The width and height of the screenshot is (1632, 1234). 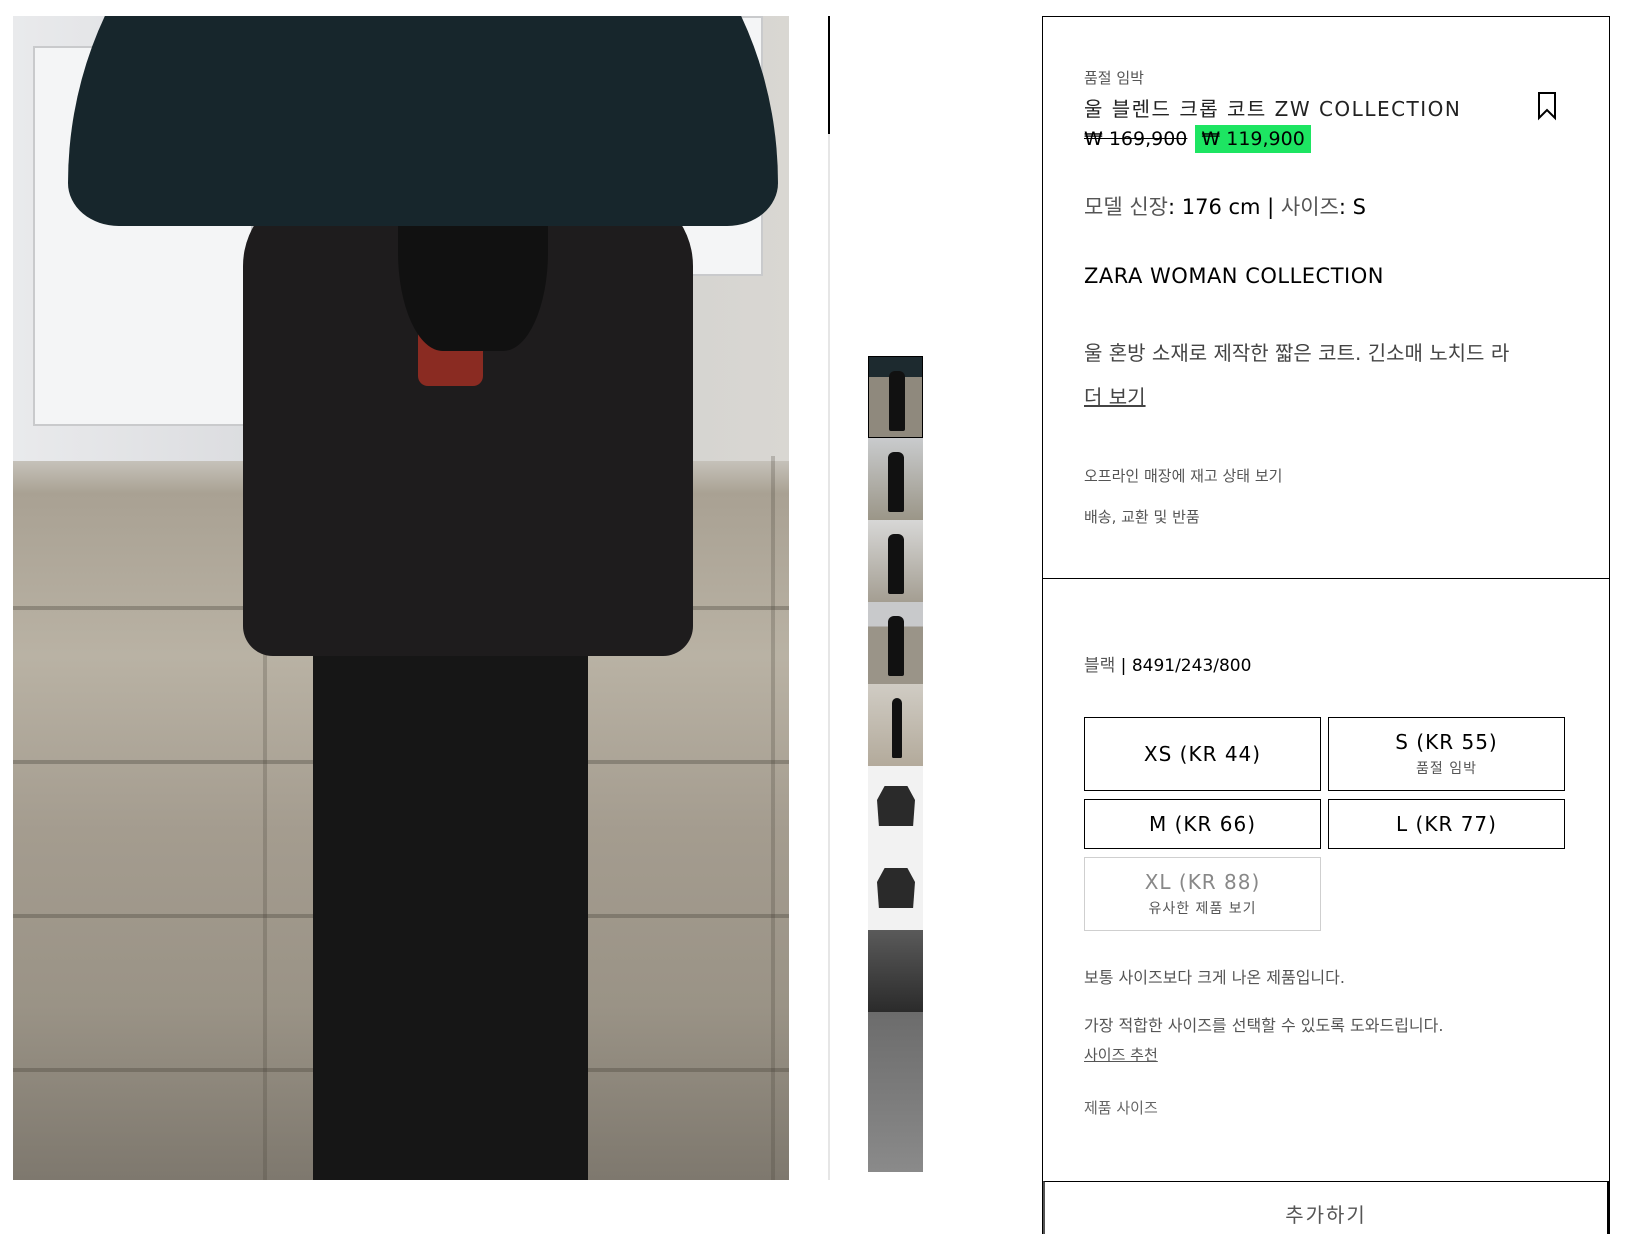 I want to click on product-description: 울 혼방 소재로 제작한 짧은 코트. 긴소매 노치드 라, so click(x=1297, y=353).